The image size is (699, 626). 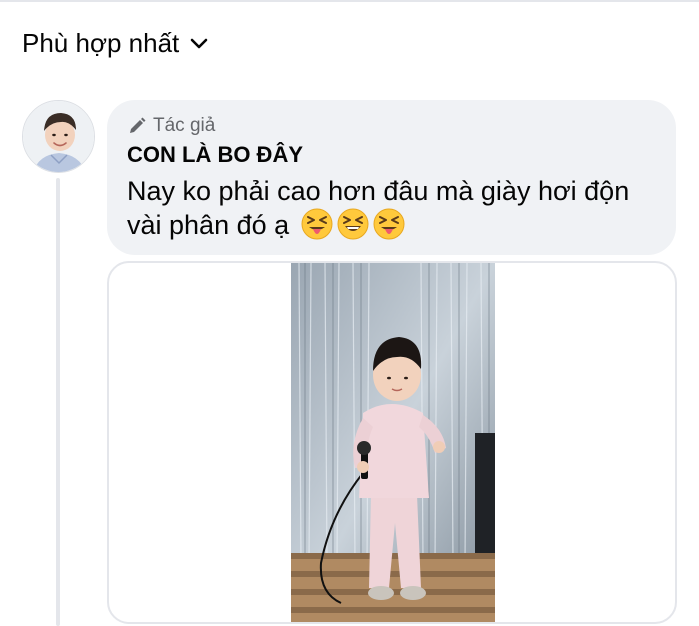 What do you see at coordinates (184, 125) in the screenshot?
I see `author-badge-label: Tác giả` at bounding box center [184, 125].